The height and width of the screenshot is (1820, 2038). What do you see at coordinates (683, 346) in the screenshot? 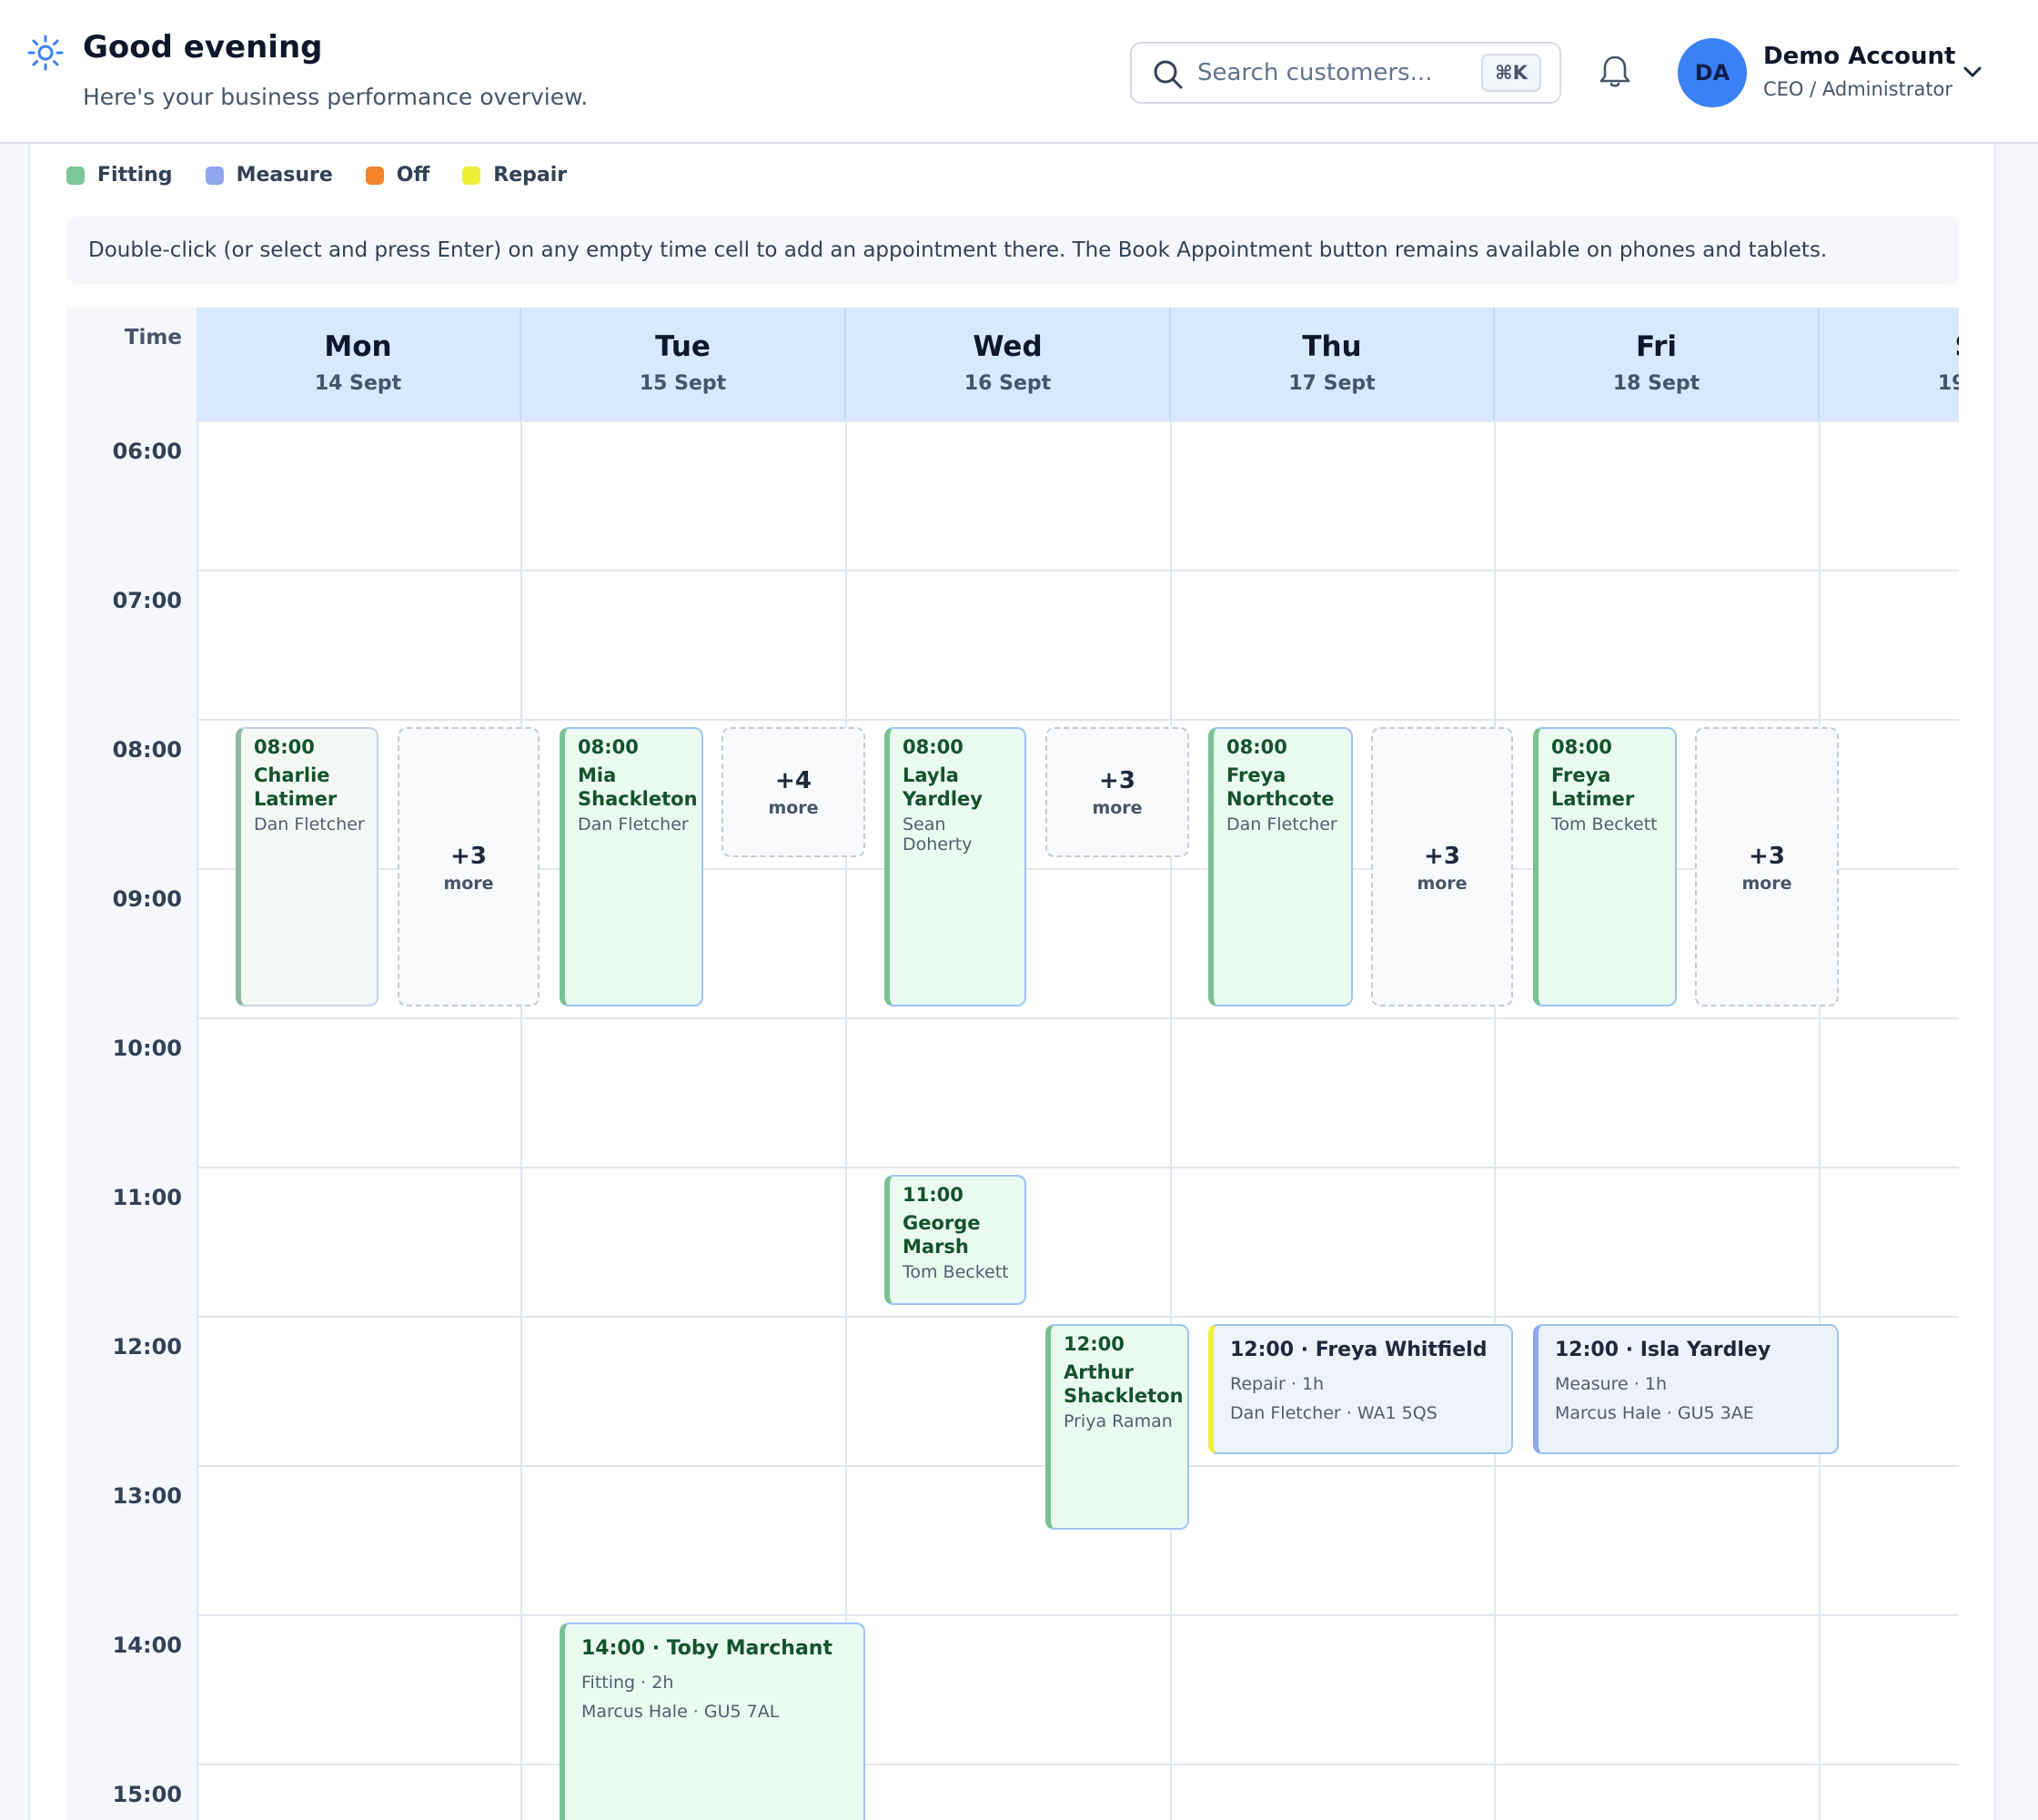
I see `day-name: Tue` at bounding box center [683, 346].